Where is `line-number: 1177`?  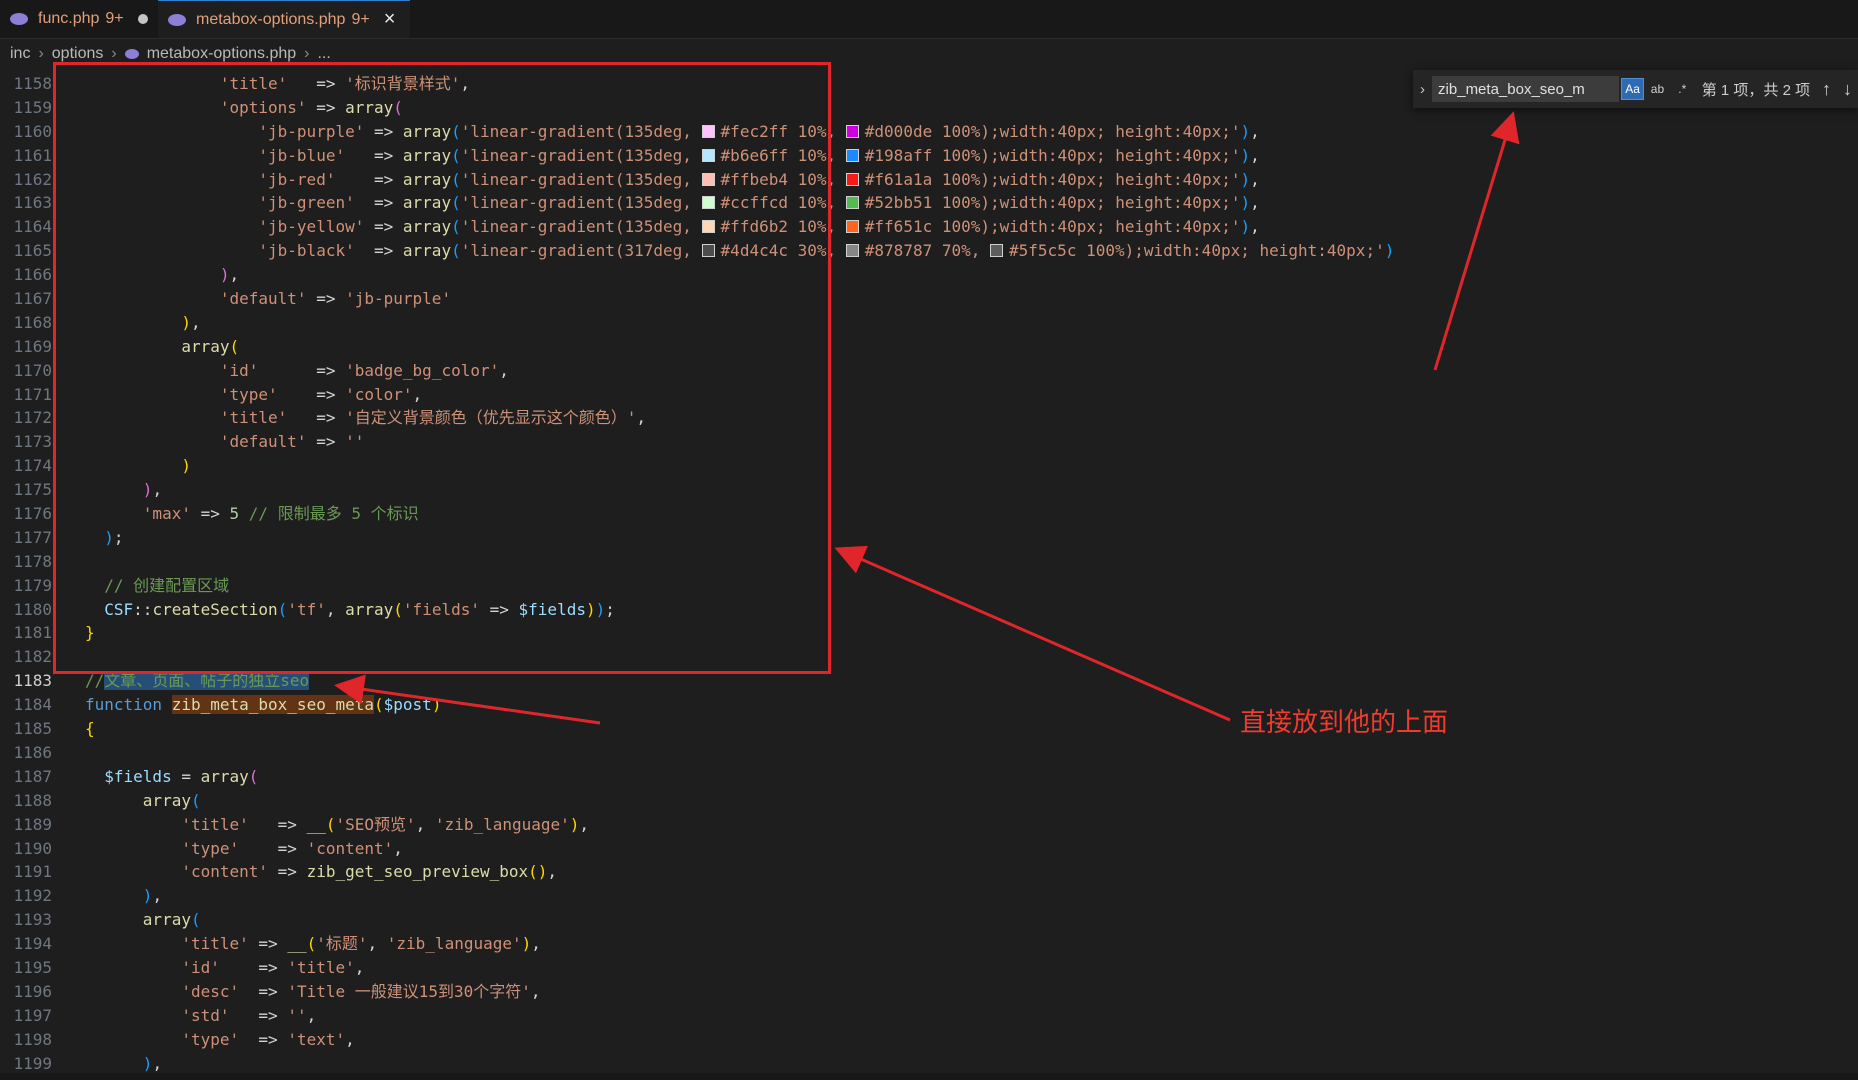 line-number: 1177 is located at coordinates (32, 537).